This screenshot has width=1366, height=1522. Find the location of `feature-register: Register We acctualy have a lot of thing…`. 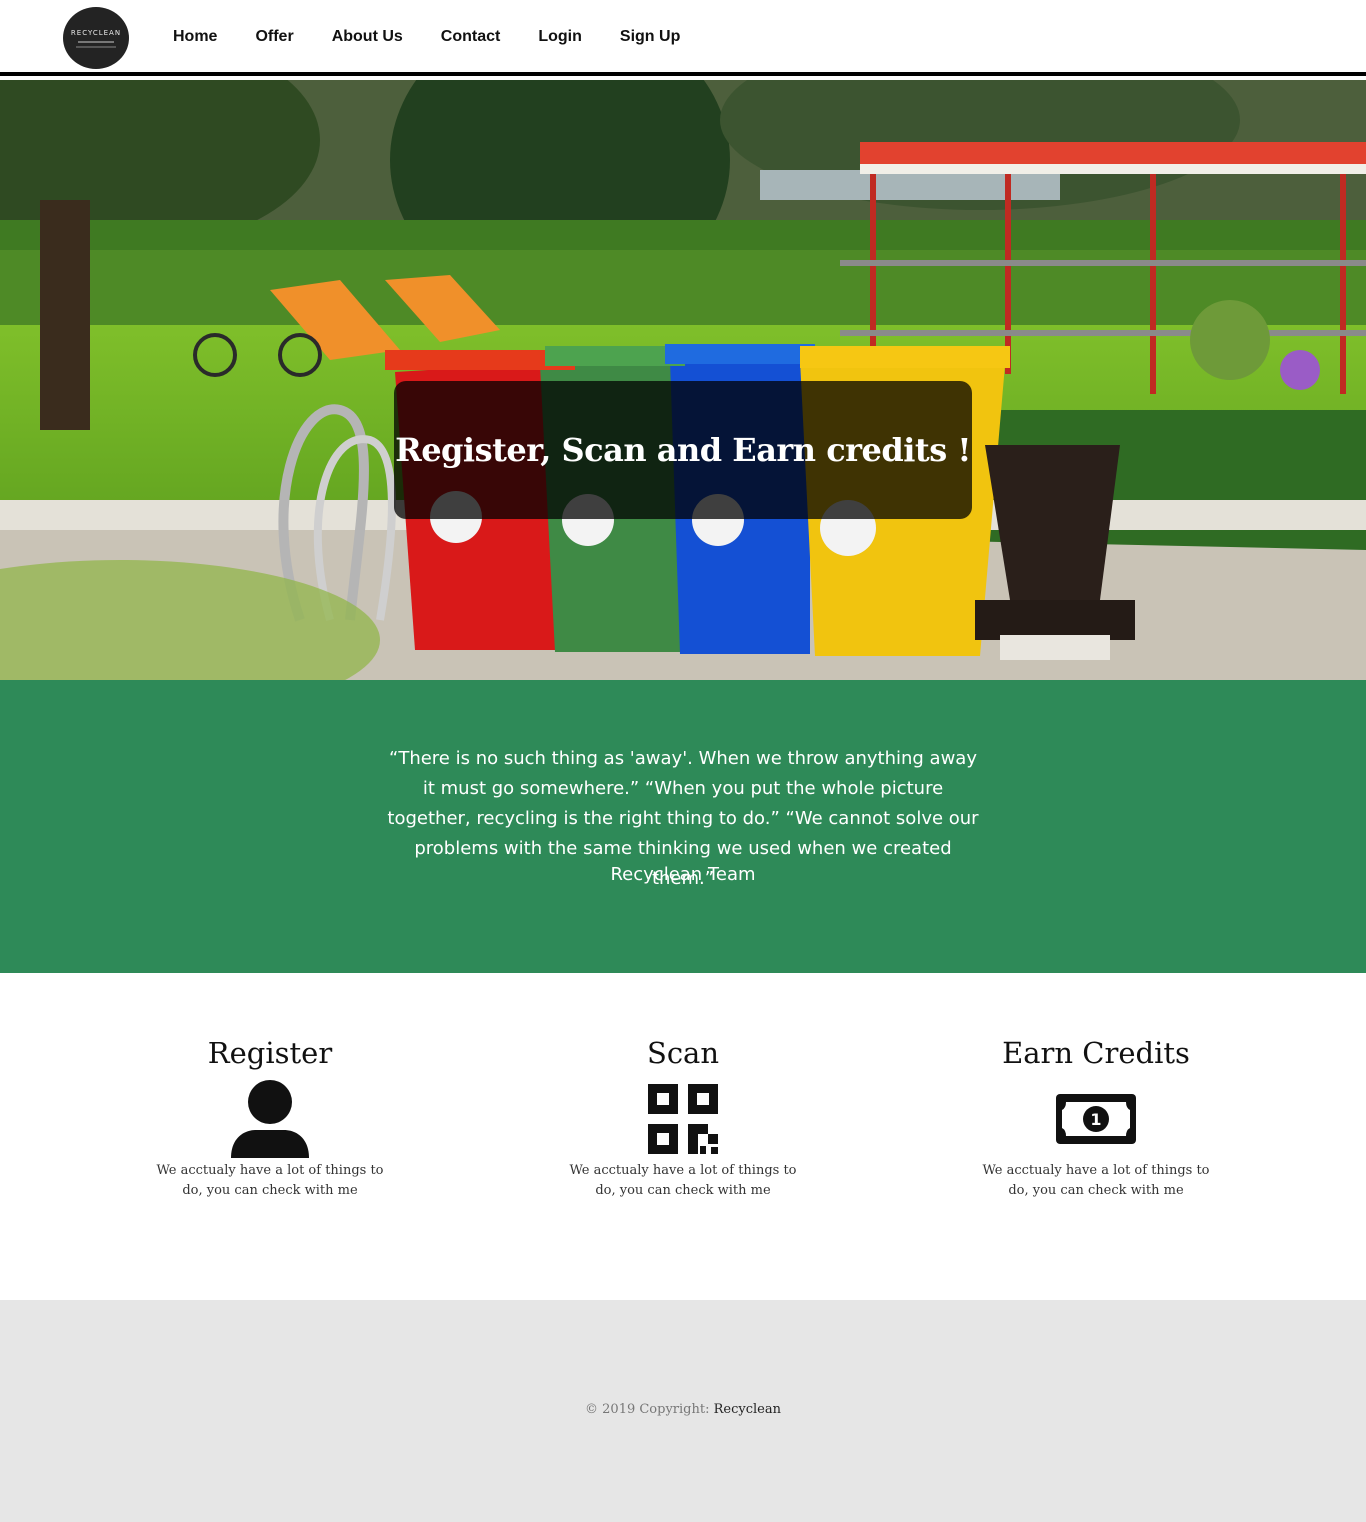

feature-register: Register We acctualy have a lot of thing… is located at coordinates (270, 1117).